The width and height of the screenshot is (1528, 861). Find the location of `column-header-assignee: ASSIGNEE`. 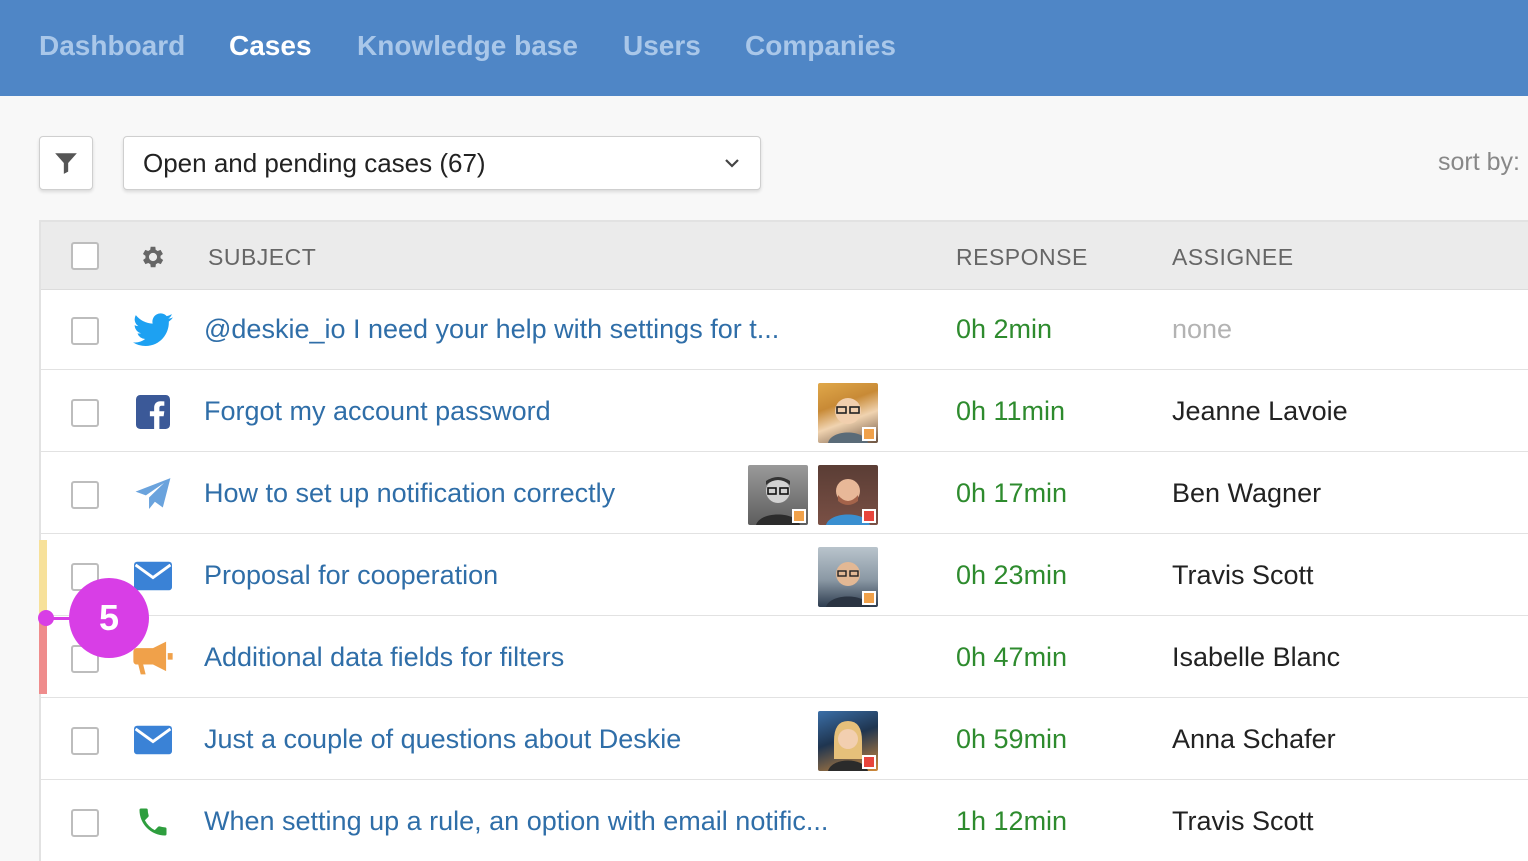

column-header-assignee: ASSIGNEE is located at coordinates (1233, 257).